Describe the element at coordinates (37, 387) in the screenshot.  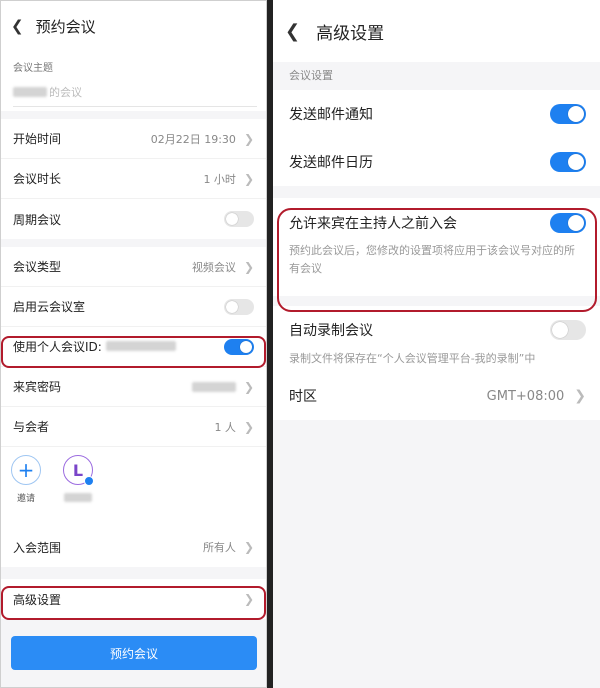
I see `guest-password-label: 来宾密码` at that location.